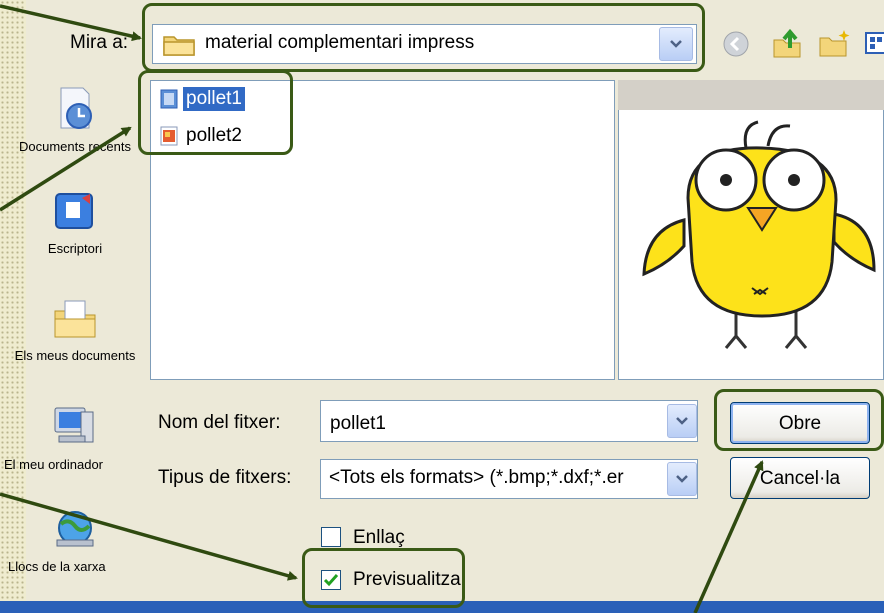 Image resolution: width=884 pixels, height=613 pixels. I want to click on arrow-to-preview, so click(149, 536).